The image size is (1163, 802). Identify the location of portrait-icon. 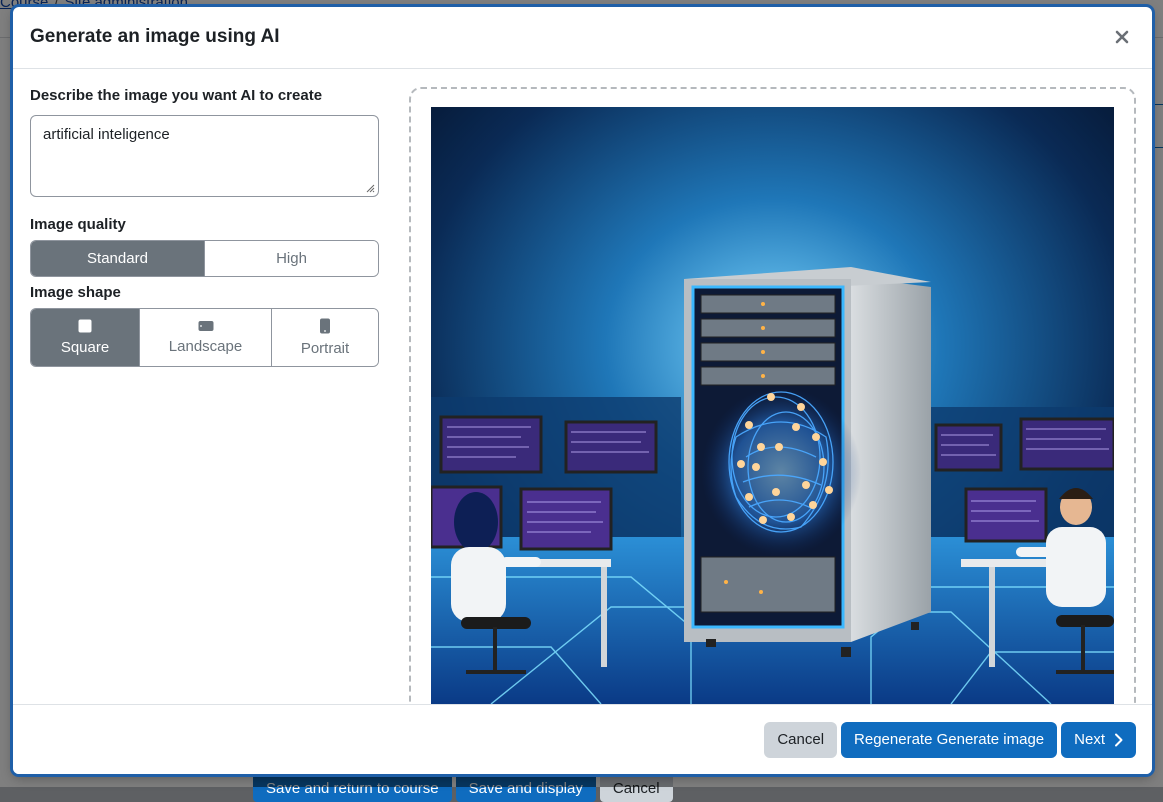
(325, 326).